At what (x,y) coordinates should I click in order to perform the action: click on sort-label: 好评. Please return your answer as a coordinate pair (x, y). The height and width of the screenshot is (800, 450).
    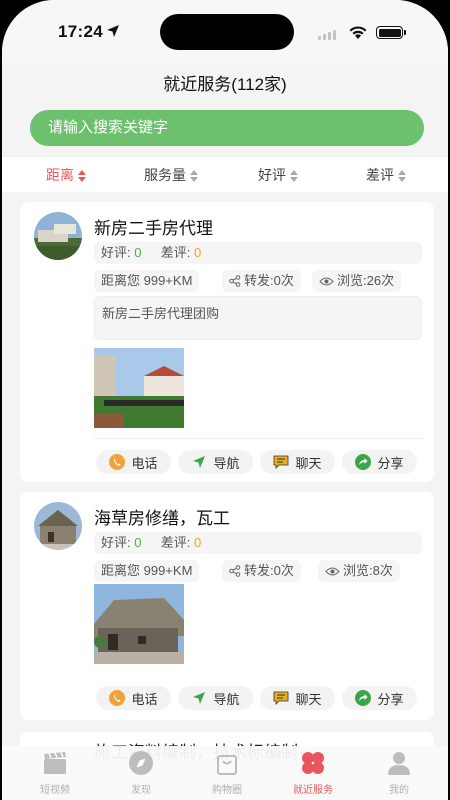
    Looking at the image, I should click on (272, 175).